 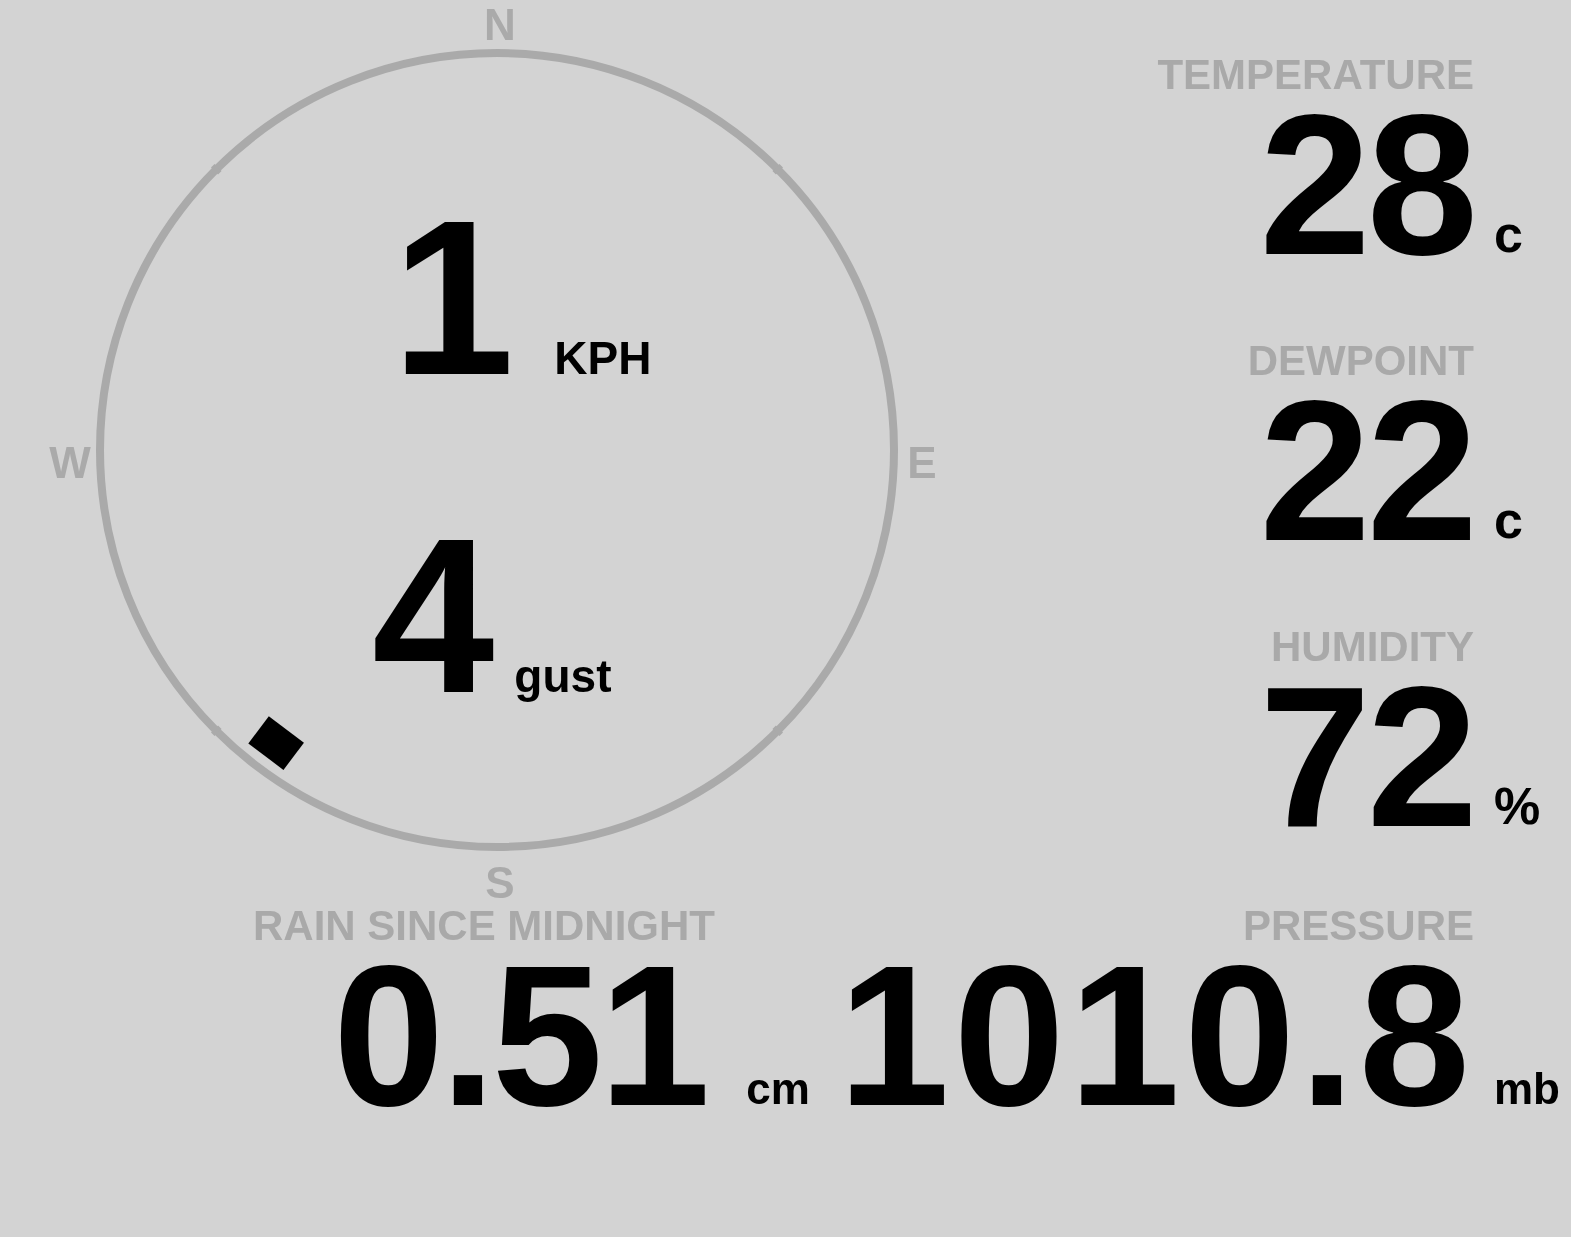 What do you see at coordinates (1366, 757) in the screenshot?
I see `reading-value: 72` at bounding box center [1366, 757].